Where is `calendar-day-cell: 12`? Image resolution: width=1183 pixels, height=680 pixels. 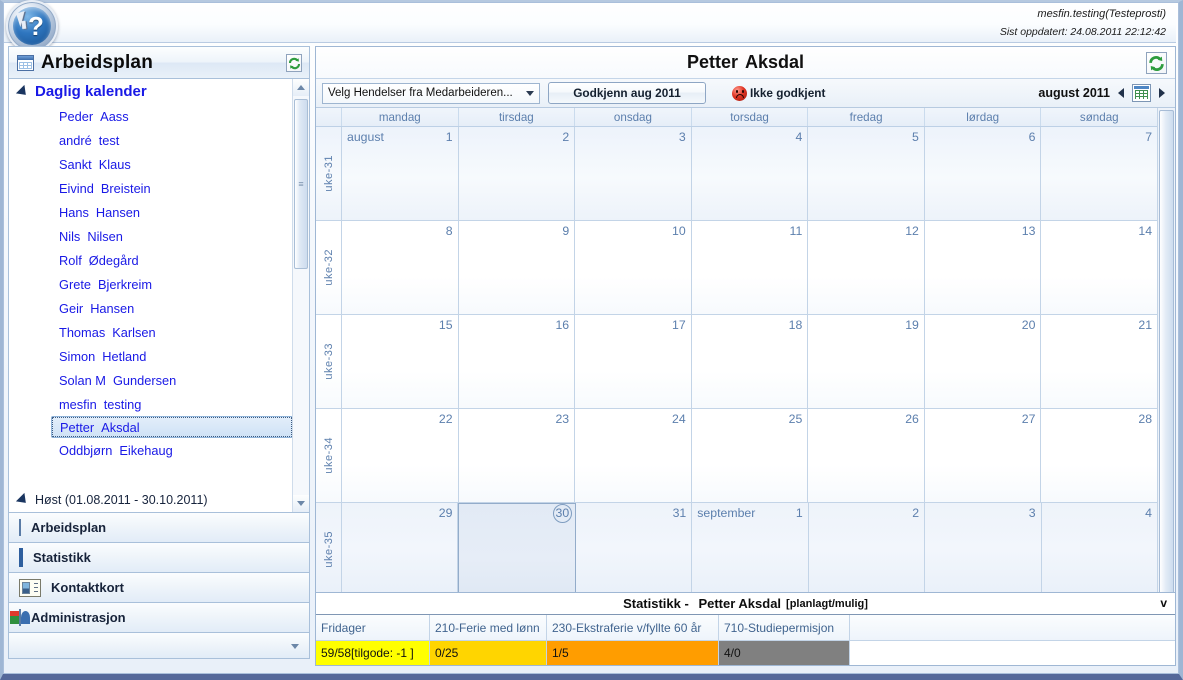 calendar-day-cell: 12 is located at coordinates (866, 267).